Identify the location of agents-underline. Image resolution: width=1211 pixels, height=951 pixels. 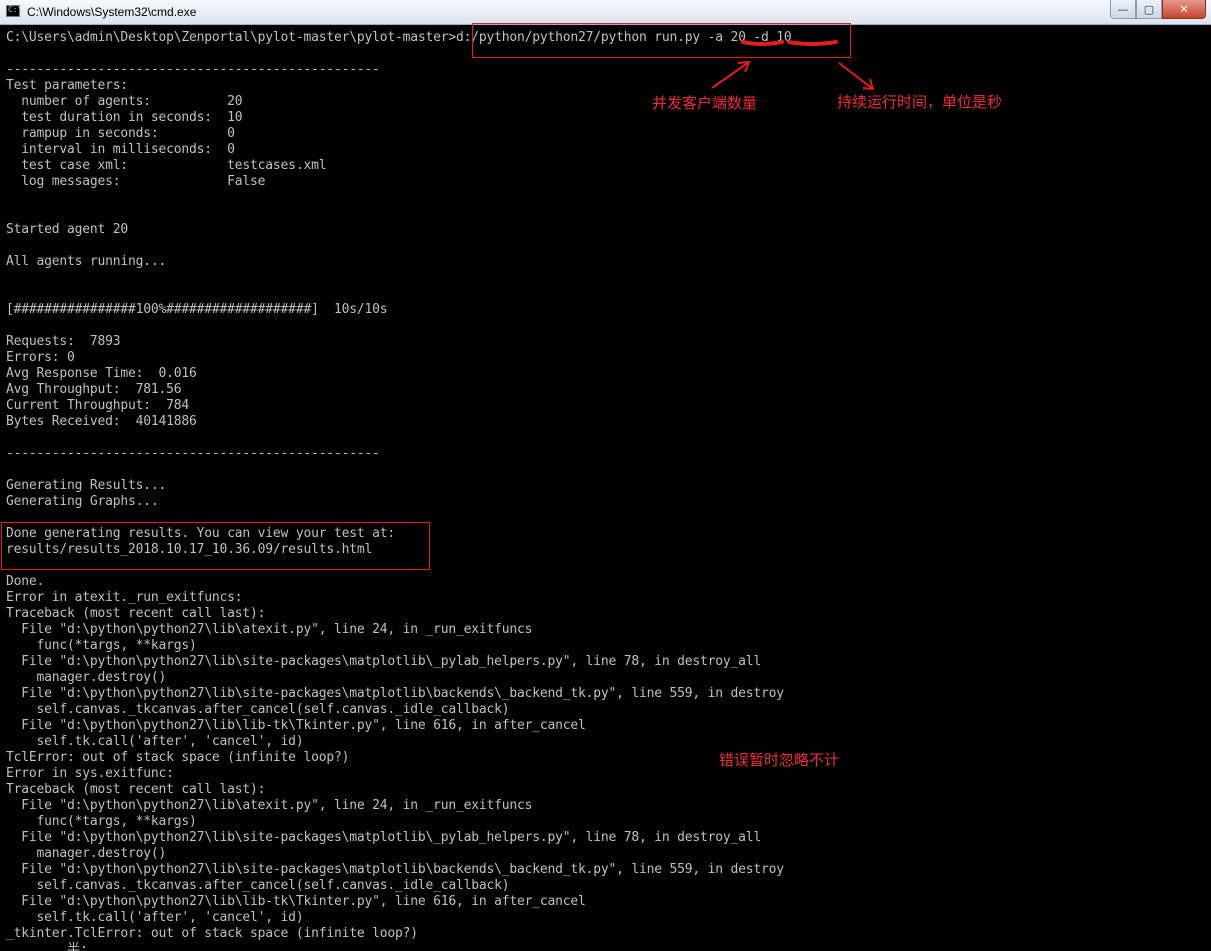
(762, 43).